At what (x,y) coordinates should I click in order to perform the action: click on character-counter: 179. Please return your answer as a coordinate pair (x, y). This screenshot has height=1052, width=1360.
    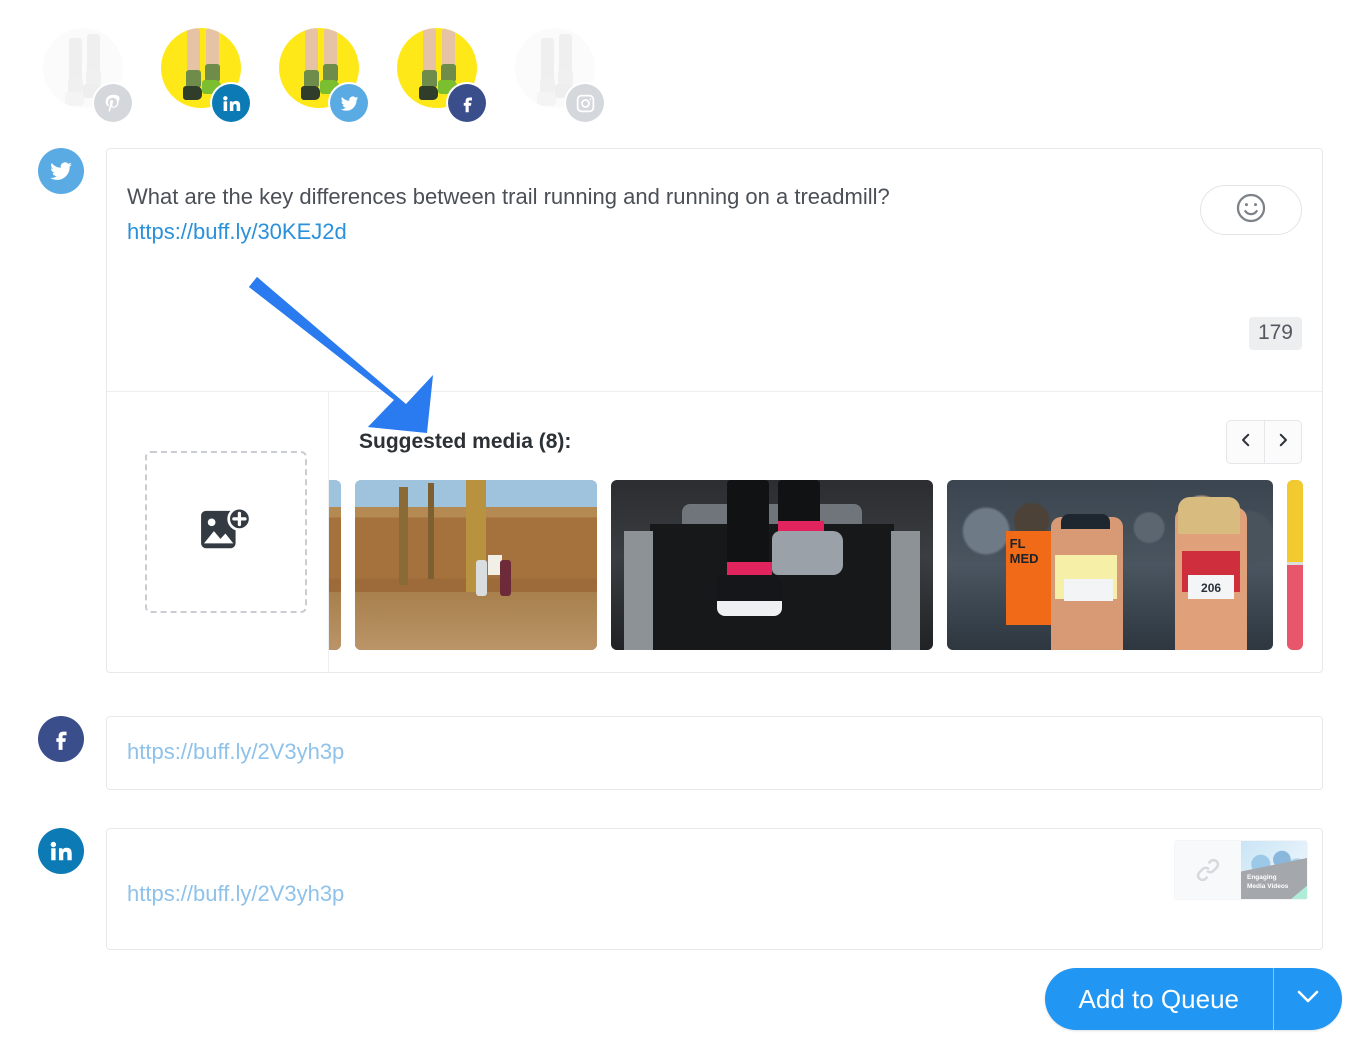
    Looking at the image, I should click on (1275, 333).